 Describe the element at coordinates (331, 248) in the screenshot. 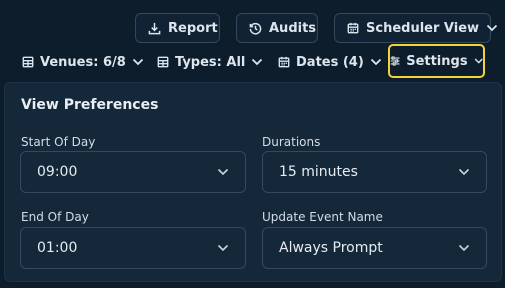

I see `update-event-name-value: Always Prompt` at that location.